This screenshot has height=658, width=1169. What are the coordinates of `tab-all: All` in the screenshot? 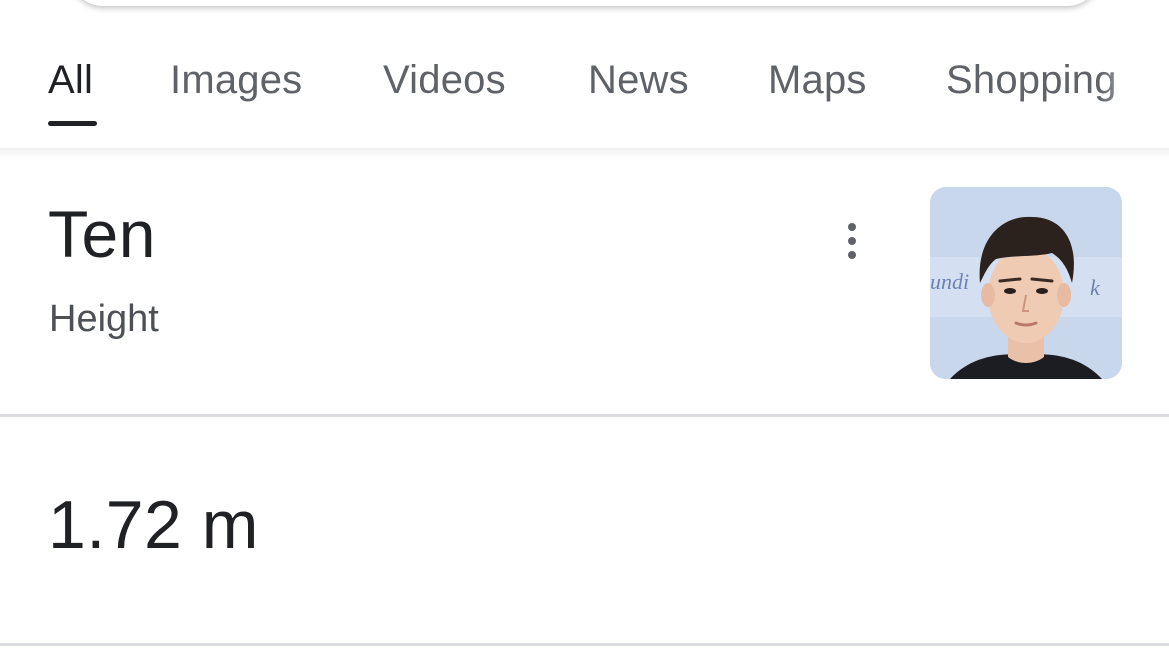 It's located at (70, 80).